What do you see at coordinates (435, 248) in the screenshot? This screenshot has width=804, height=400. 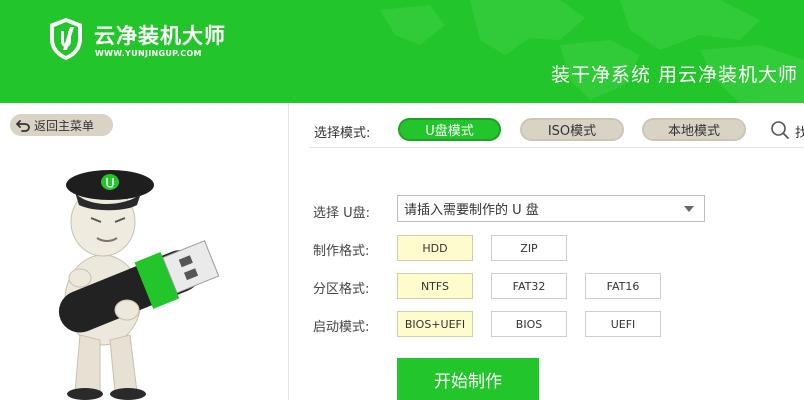 I see `format-option-hdd: HDD` at bounding box center [435, 248].